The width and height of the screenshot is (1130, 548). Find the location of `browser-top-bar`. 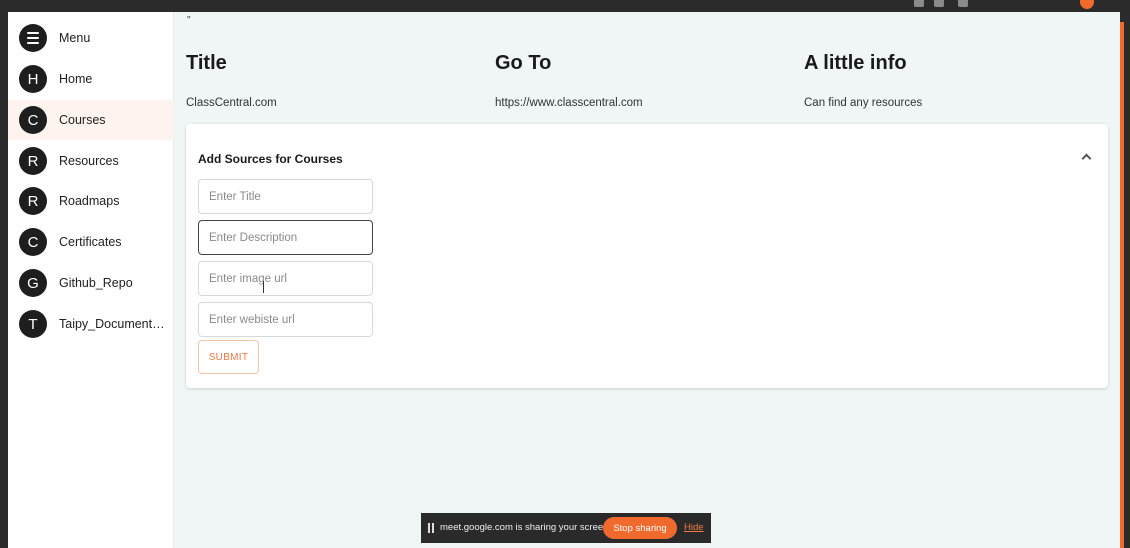

browser-top-bar is located at coordinates (565, 6).